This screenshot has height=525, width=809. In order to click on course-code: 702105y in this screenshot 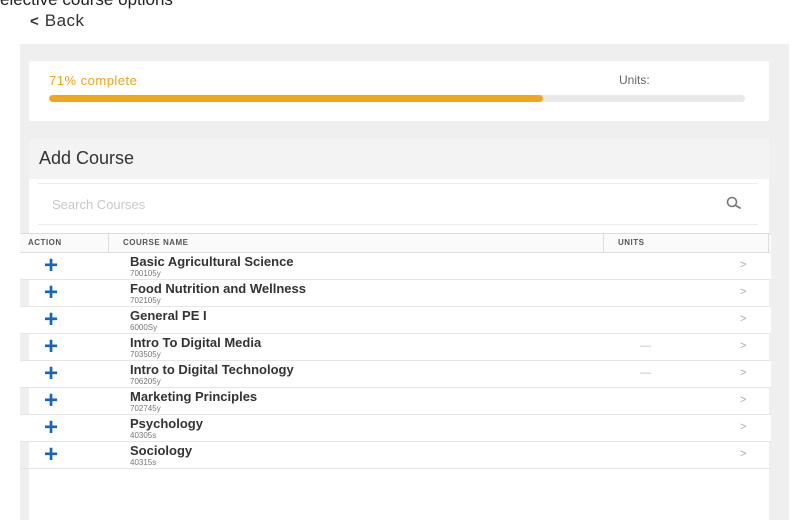, I will do `click(145, 300)`.